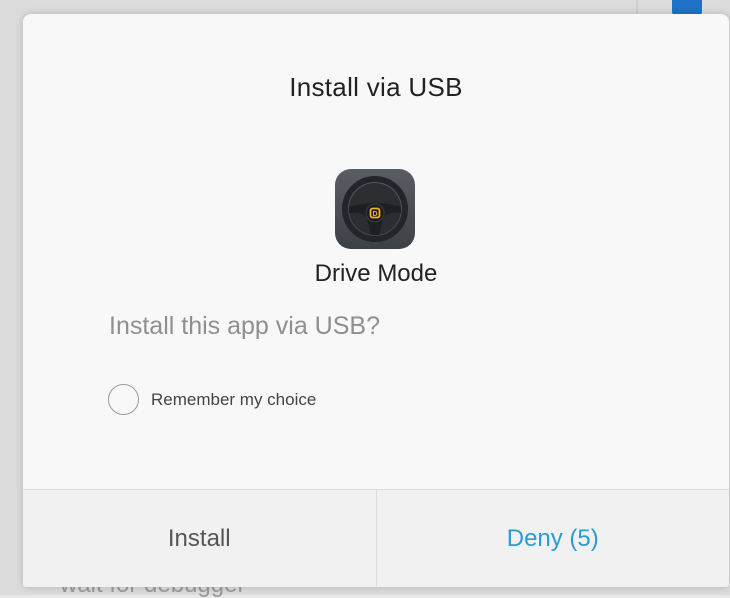 Image resolution: width=730 pixels, height=598 pixels. What do you see at coordinates (200, 538) in the screenshot?
I see `install-button: Install` at bounding box center [200, 538].